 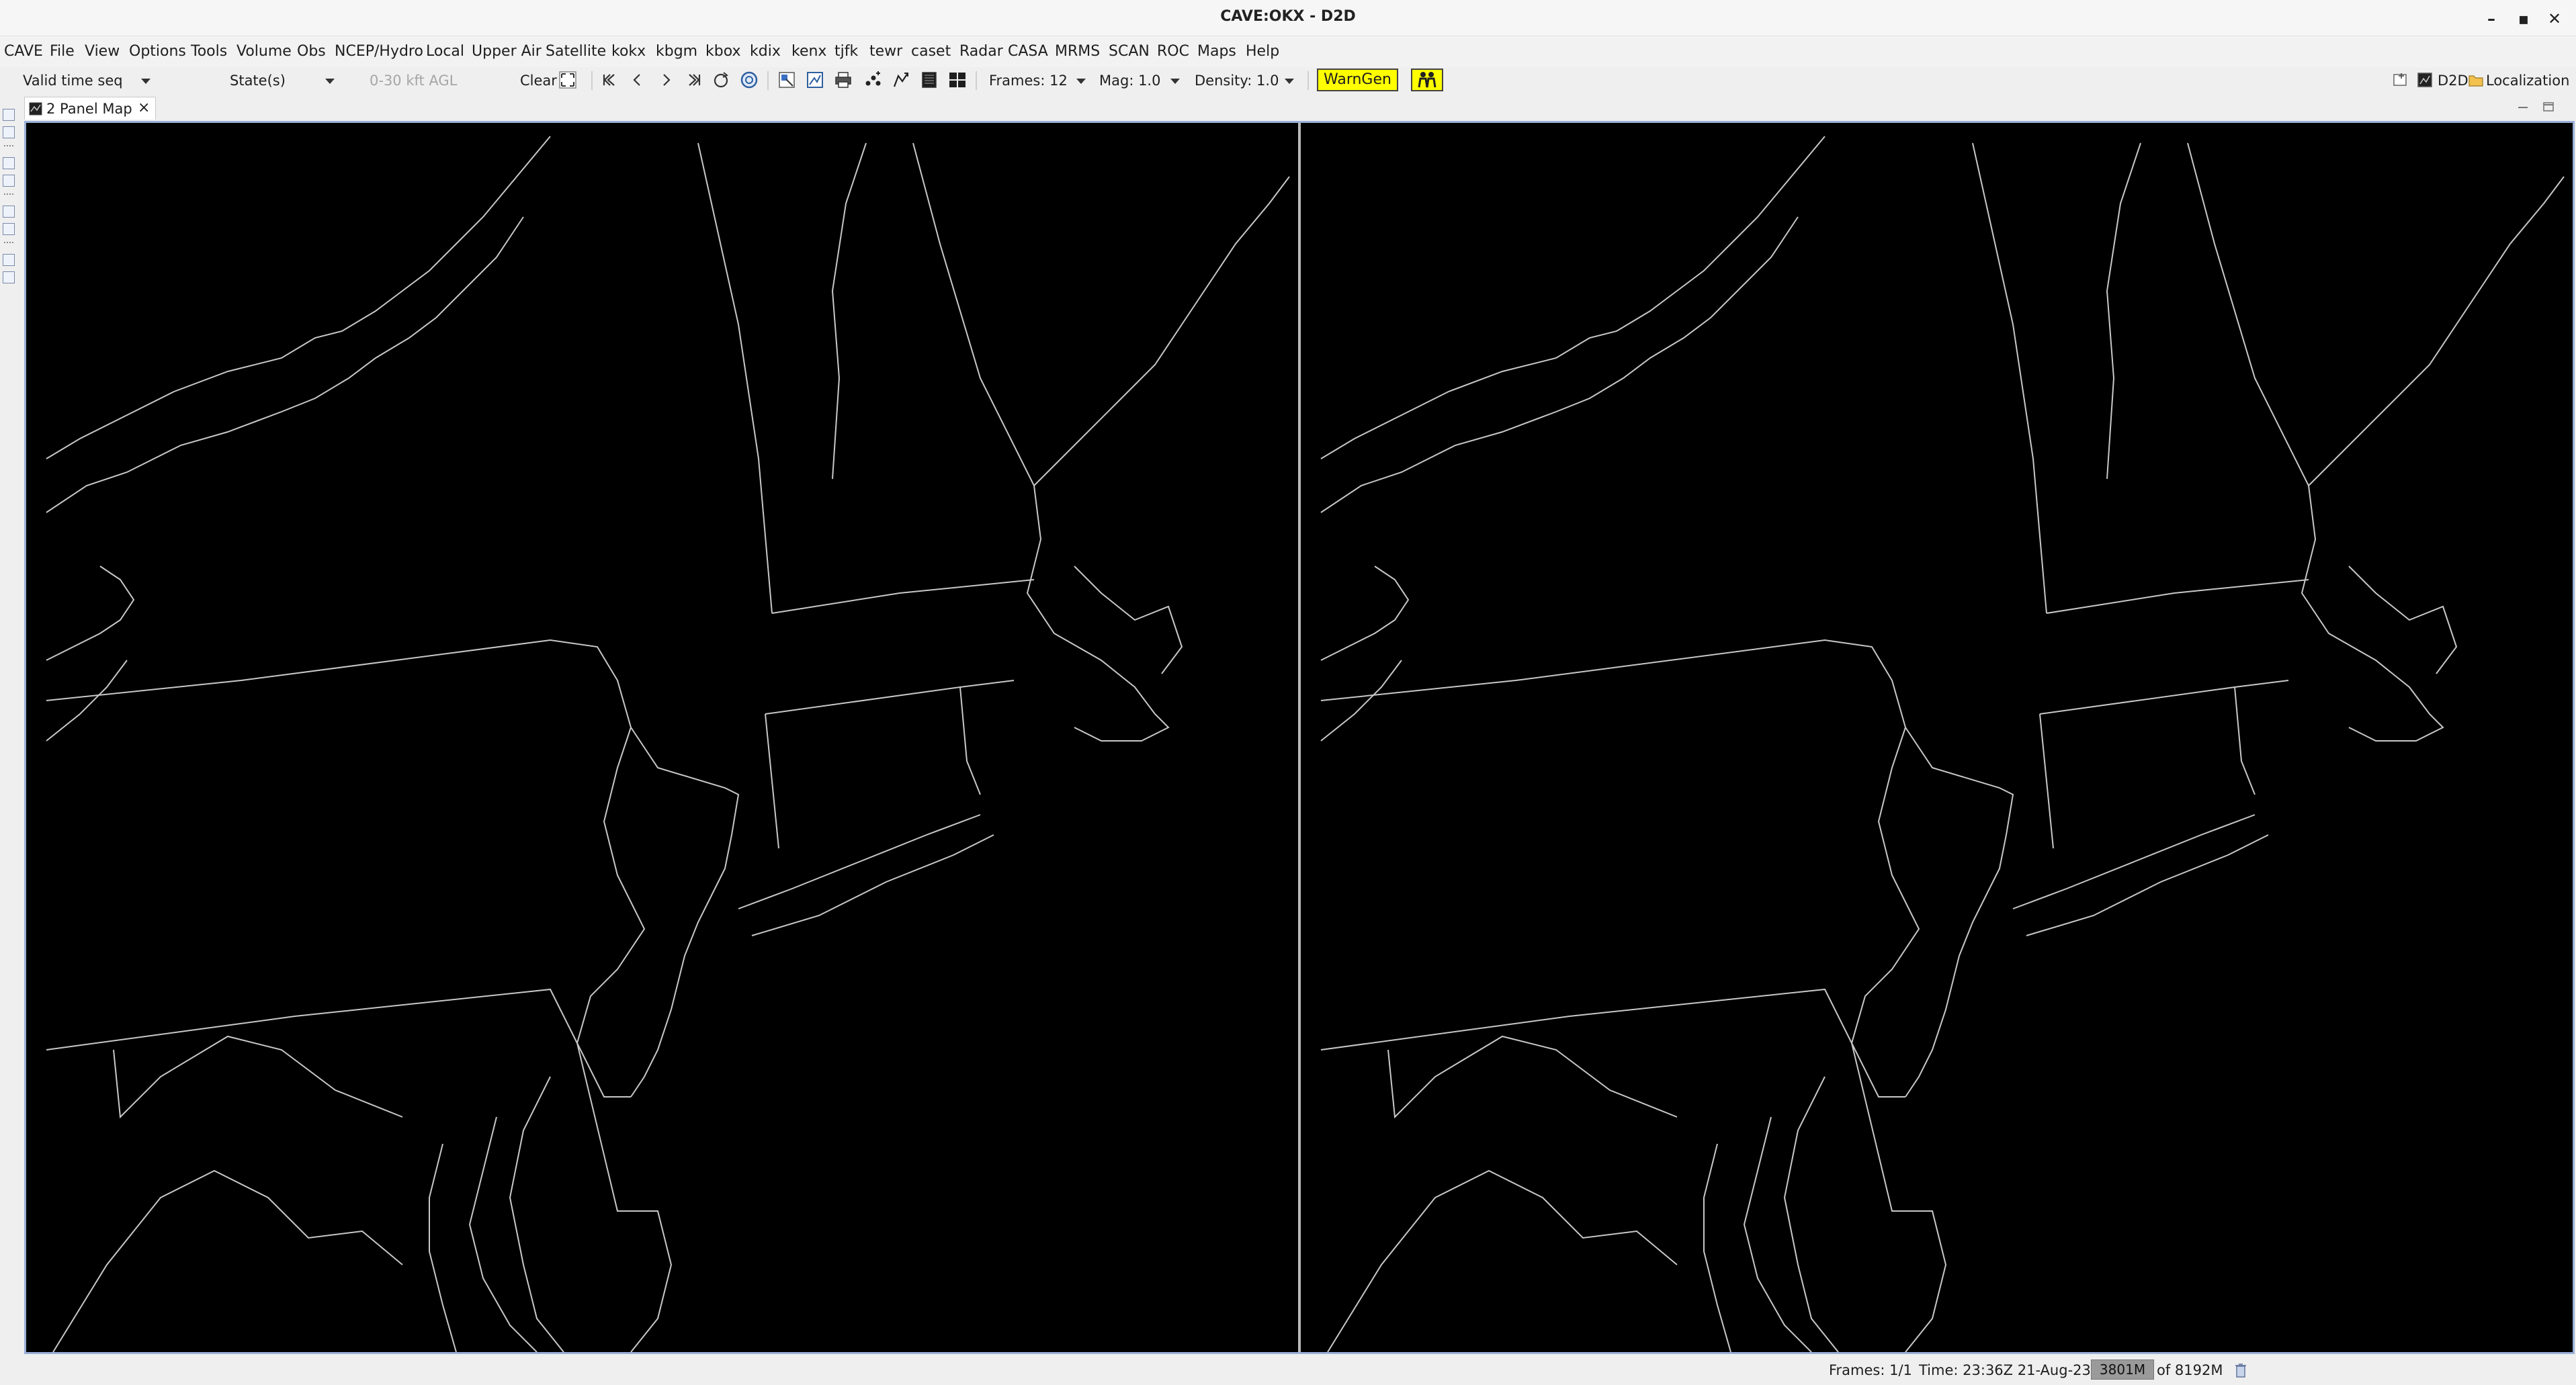 I want to click on menu-ncep-hydro: NCEP/Hydro, so click(x=379, y=52).